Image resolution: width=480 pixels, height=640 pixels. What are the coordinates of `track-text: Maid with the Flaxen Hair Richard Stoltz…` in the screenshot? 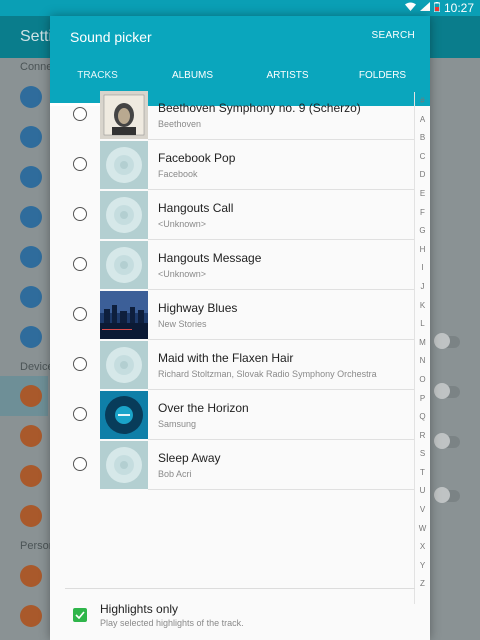 It's located at (286, 365).